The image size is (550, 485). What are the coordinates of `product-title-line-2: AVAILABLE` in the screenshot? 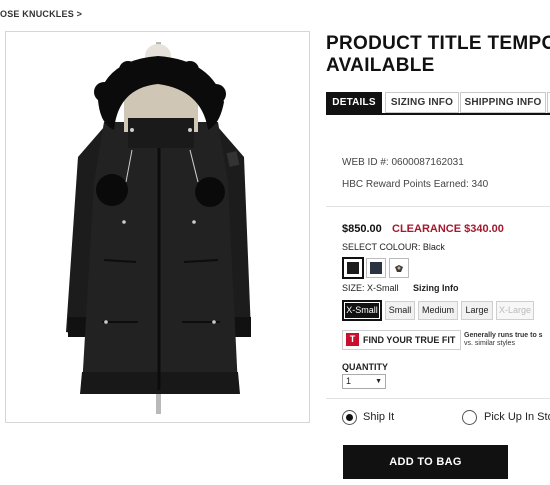 It's located at (380, 65).